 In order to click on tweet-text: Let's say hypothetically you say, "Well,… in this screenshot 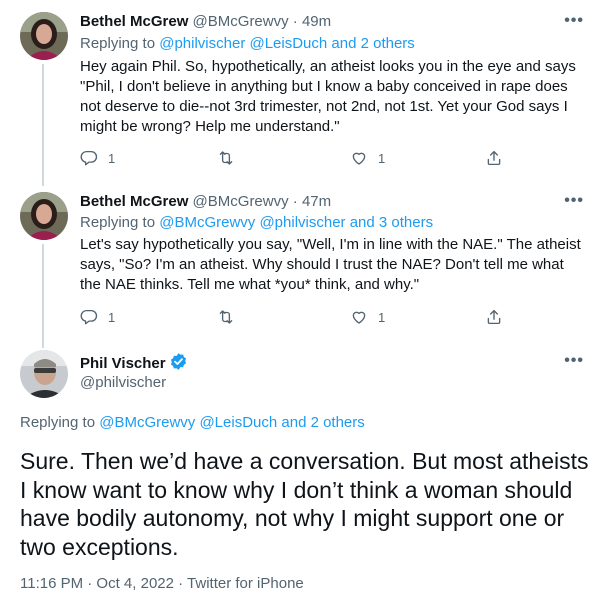, I will do `click(330, 264)`.